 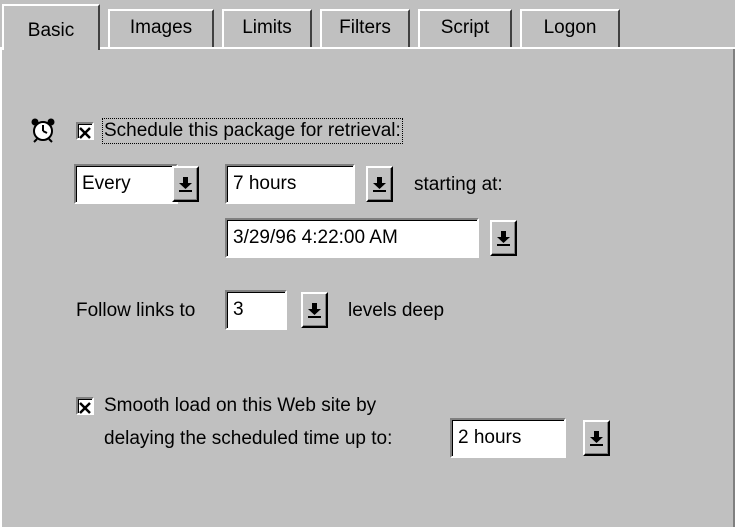 I want to click on frequency-dropdown-button, so click(x=185, y=184).